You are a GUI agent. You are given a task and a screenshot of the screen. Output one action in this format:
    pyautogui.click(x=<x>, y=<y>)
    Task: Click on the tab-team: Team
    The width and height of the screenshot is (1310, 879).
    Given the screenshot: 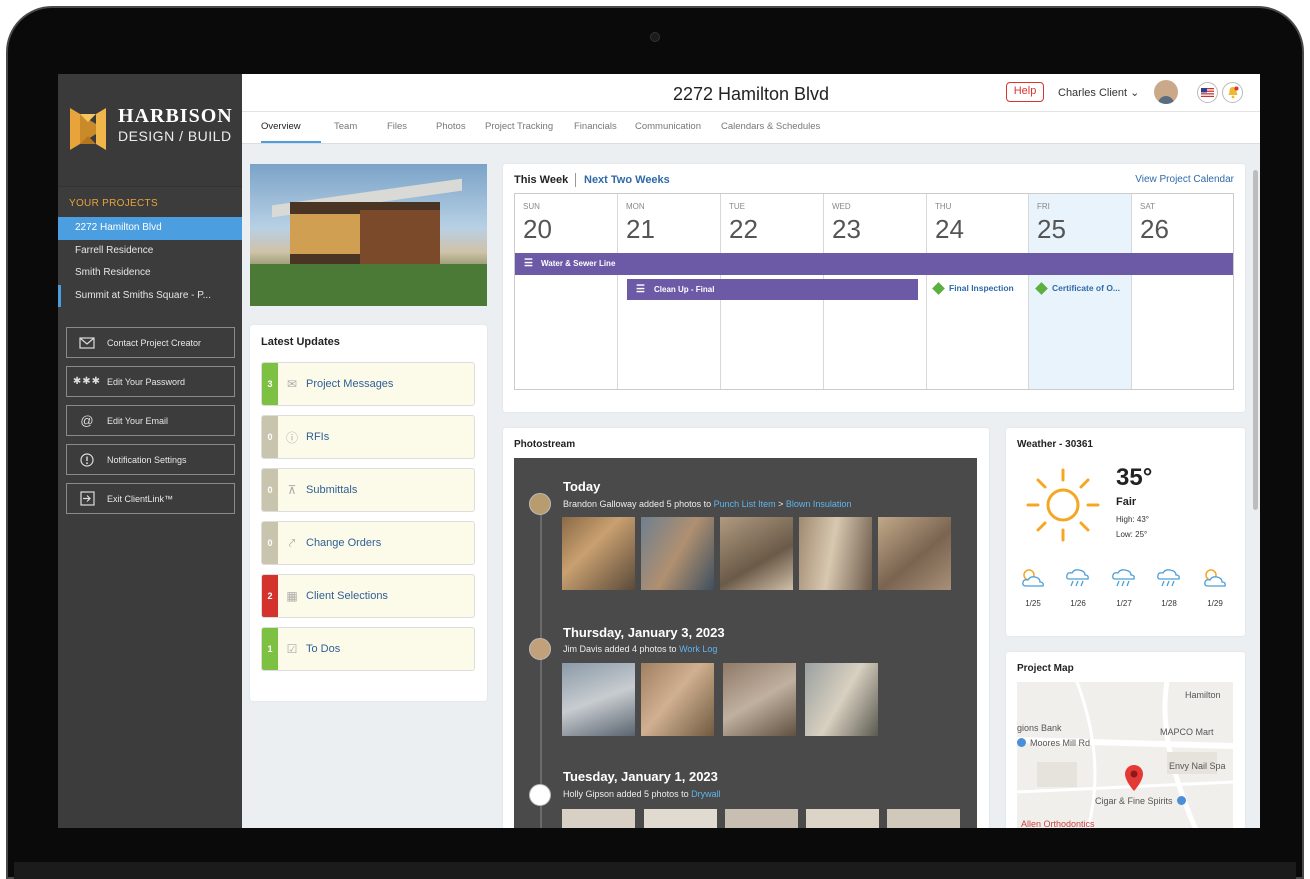 What is the action you would take?
    pyautogui.click(x=345, y=126)
    